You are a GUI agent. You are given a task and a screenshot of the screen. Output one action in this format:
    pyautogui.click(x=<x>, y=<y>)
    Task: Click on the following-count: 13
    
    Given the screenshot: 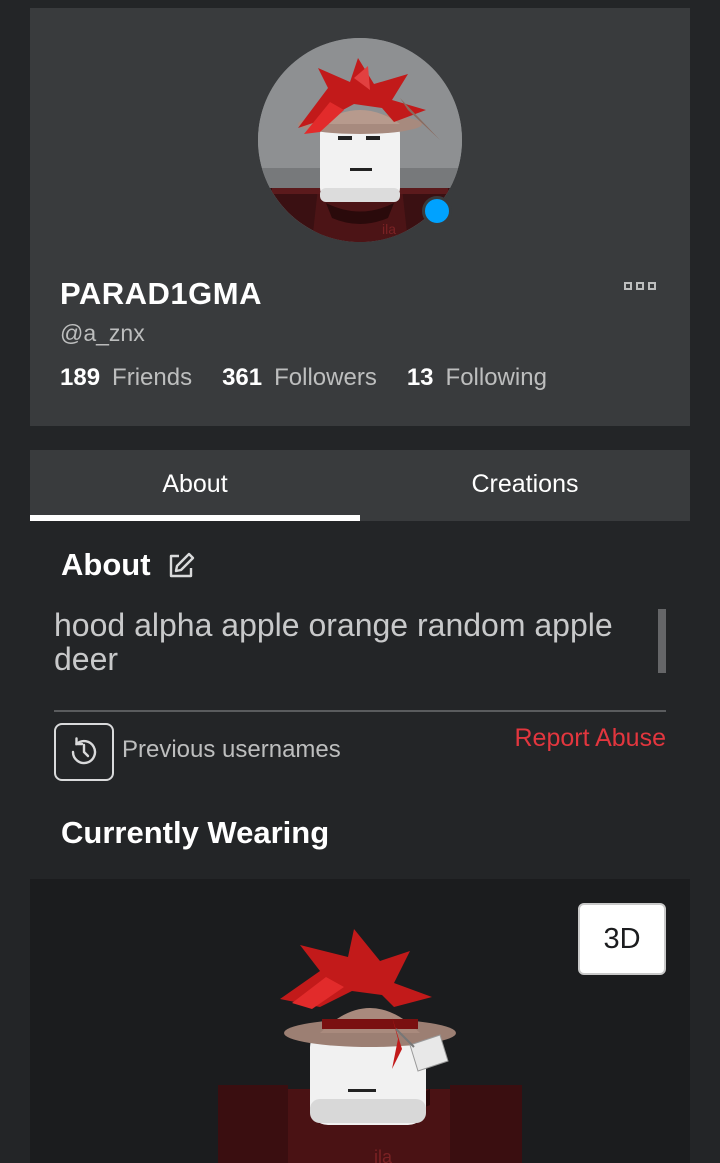 What is the action you would take?
    pyautogui.click(x=420, y=377)
    